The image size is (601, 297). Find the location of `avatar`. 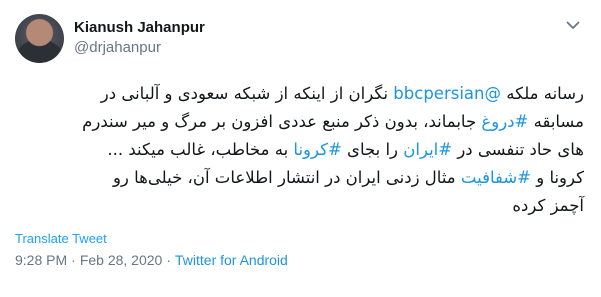

avatar is located at coordinates (39, 38).